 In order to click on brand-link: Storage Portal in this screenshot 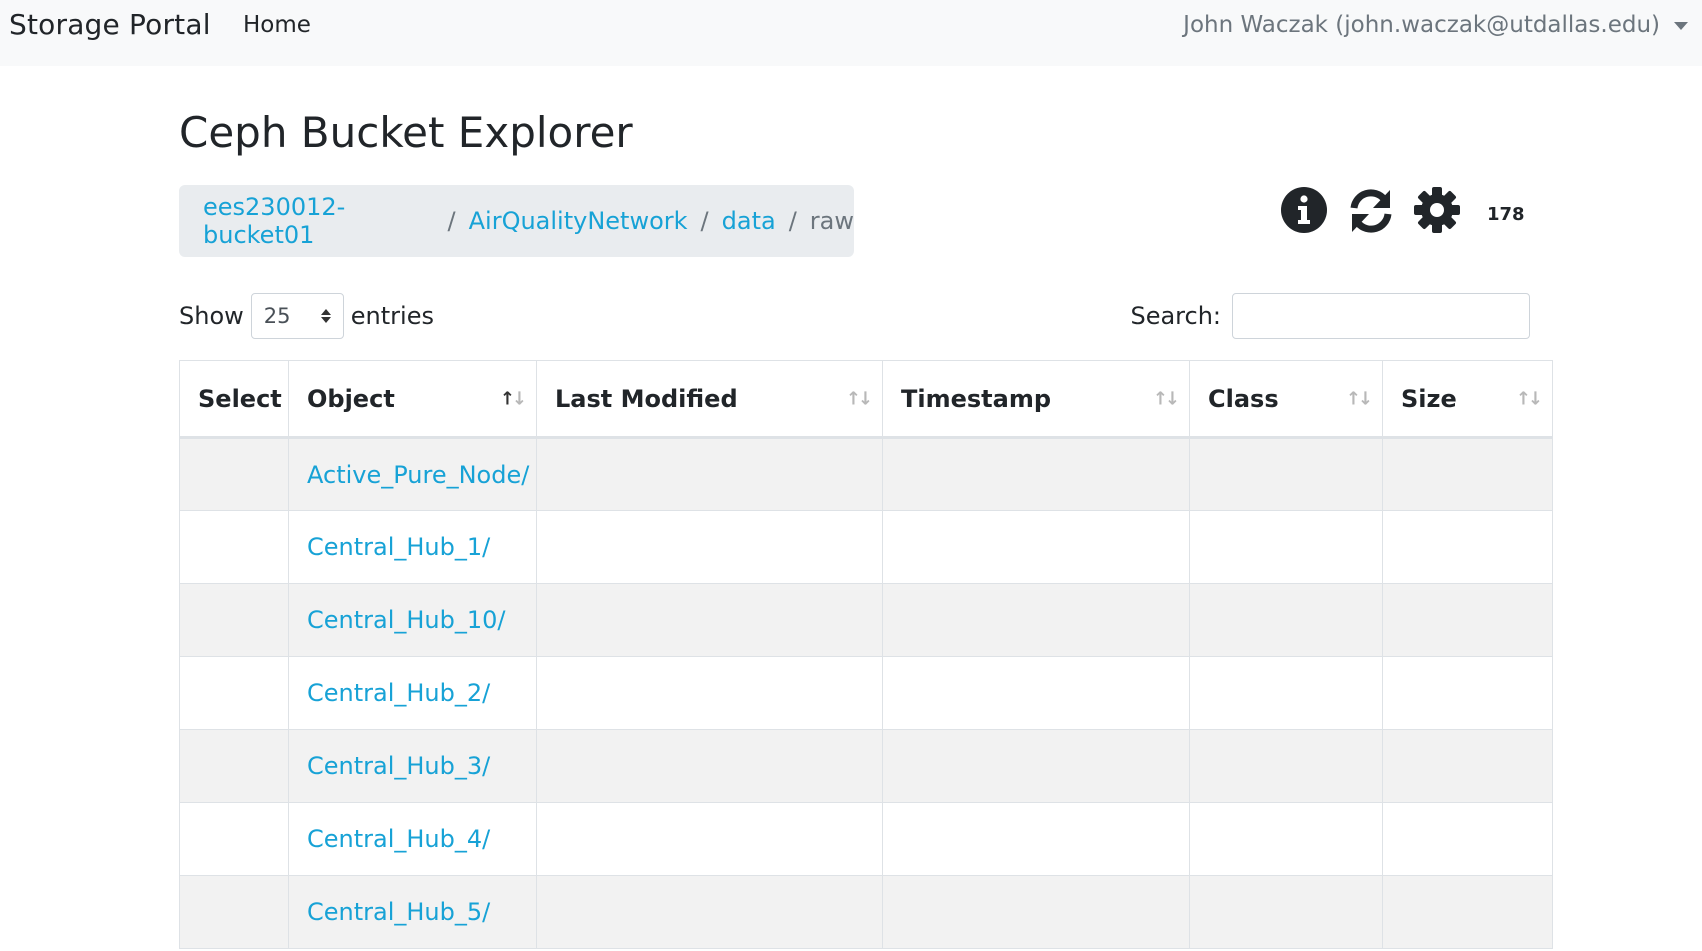, I will do `click(110, 24)`.